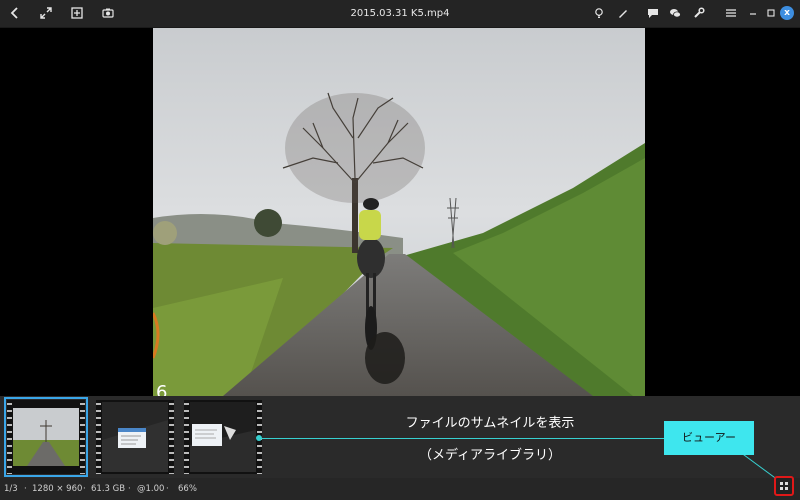 Image resolution: width=800 pixels, height=500 pixels. Describe the element at coordinates (490, 423) in the screenshot. I see `annotation-title: ファイルのサムネイルを表示` at that location.